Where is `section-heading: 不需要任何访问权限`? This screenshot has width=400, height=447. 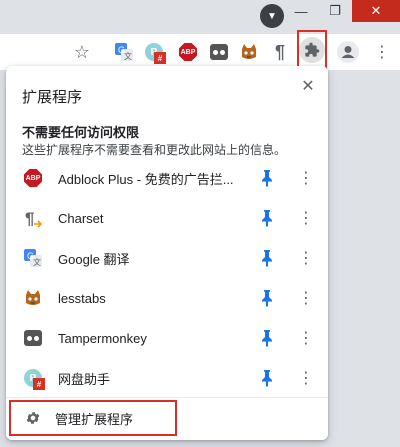
section-heading: 不需要任何访问权限 is located at coordinates (81, 132).